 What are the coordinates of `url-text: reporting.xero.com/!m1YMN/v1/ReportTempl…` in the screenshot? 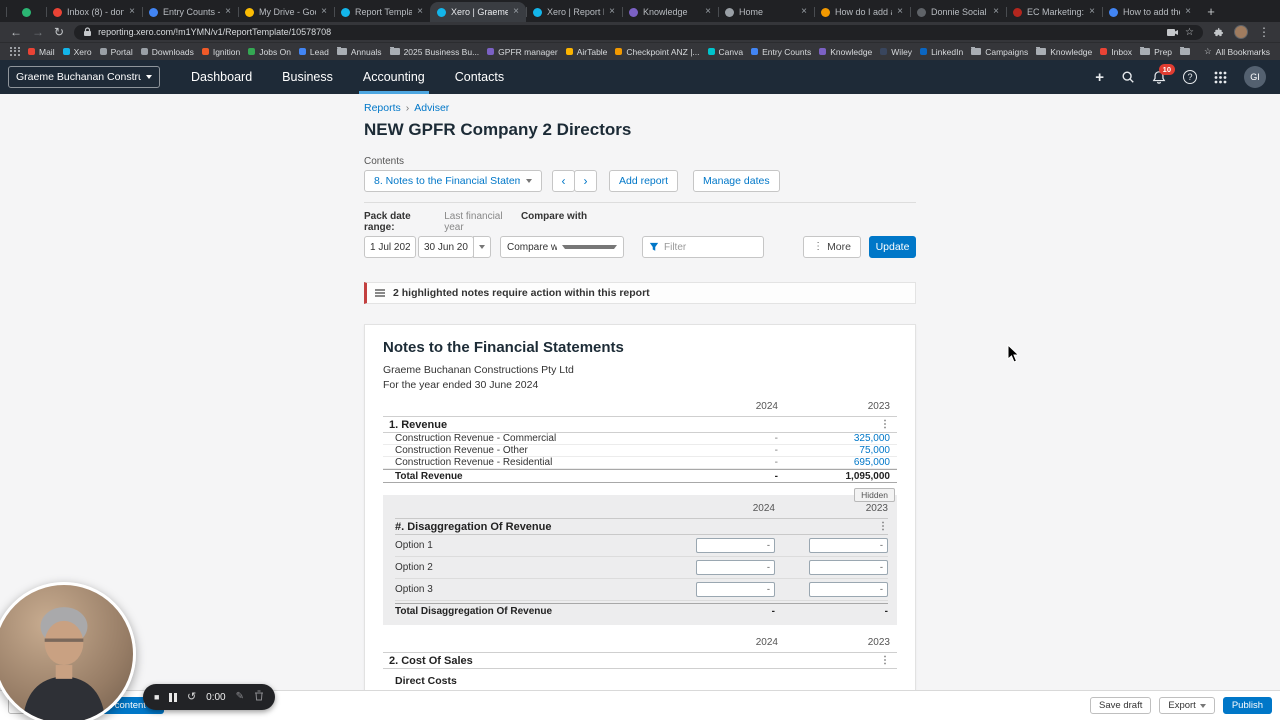 It's located at (629, 32).